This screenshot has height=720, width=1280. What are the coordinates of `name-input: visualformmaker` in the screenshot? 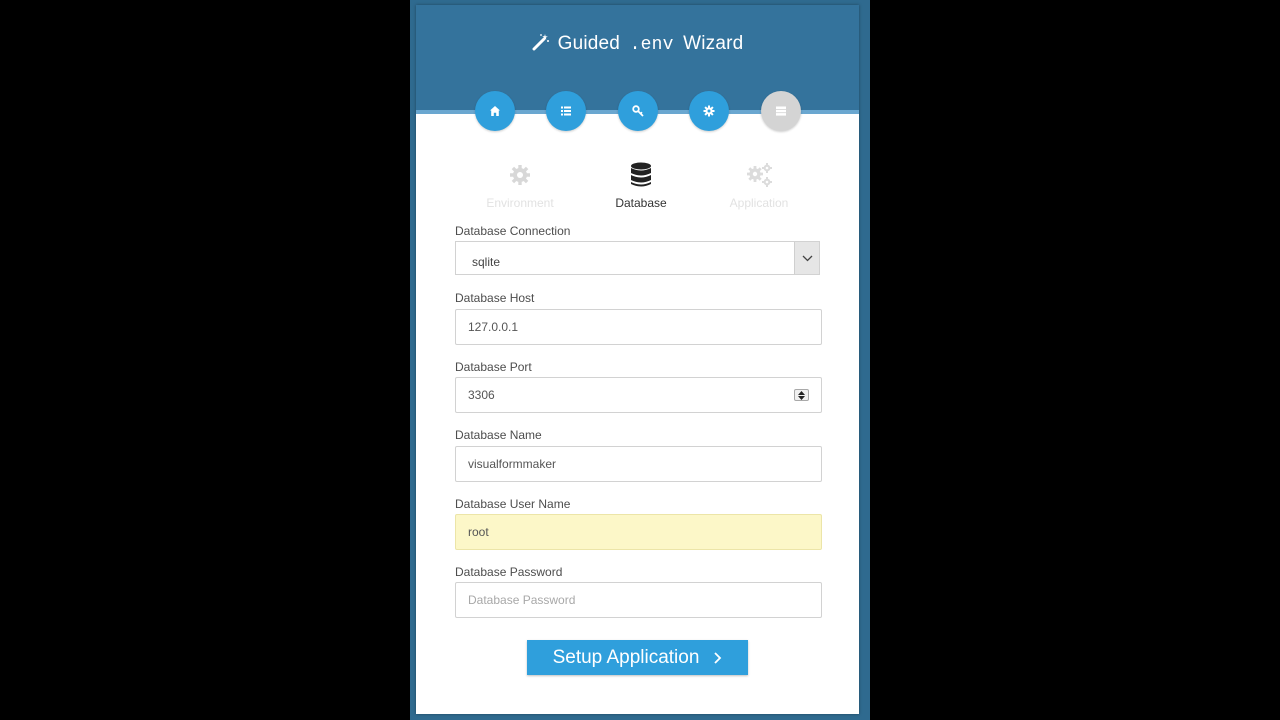 It's located at (638, 464).